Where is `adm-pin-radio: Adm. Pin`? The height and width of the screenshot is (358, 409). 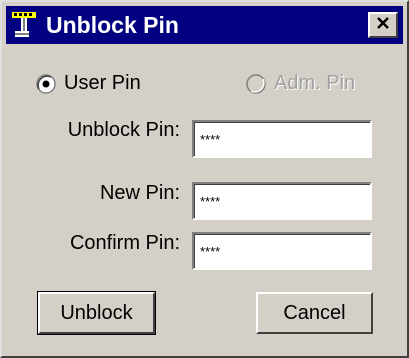
adm-pin-radio: Adm. Pin is located at coordinates (300, 83).